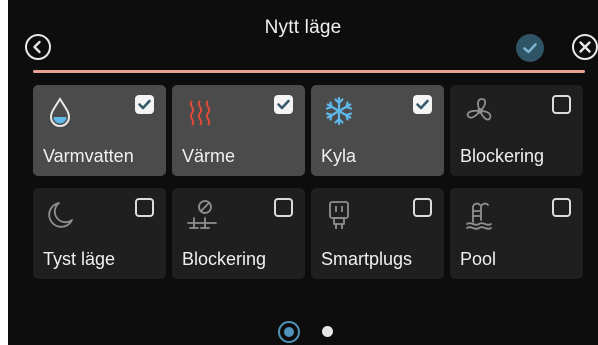 Image resolution: width=598 pixels, height=345 pixels. I want to click on tile-pool: Pool, so click(516, 233).